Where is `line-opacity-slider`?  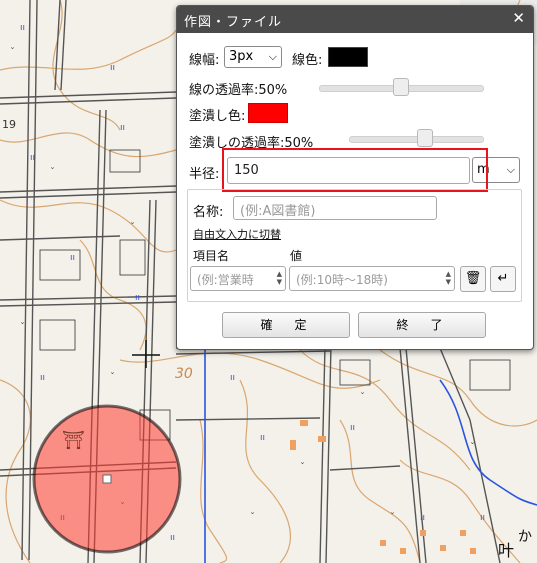
line-opacity-slider is located at coordinates (401, 87).